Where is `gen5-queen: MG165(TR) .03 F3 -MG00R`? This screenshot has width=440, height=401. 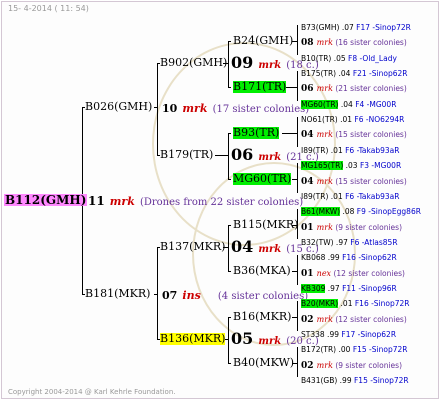 gen5-queen: MG165(TR) .03 F3 -MG00R is located at coordinates (351, 164).